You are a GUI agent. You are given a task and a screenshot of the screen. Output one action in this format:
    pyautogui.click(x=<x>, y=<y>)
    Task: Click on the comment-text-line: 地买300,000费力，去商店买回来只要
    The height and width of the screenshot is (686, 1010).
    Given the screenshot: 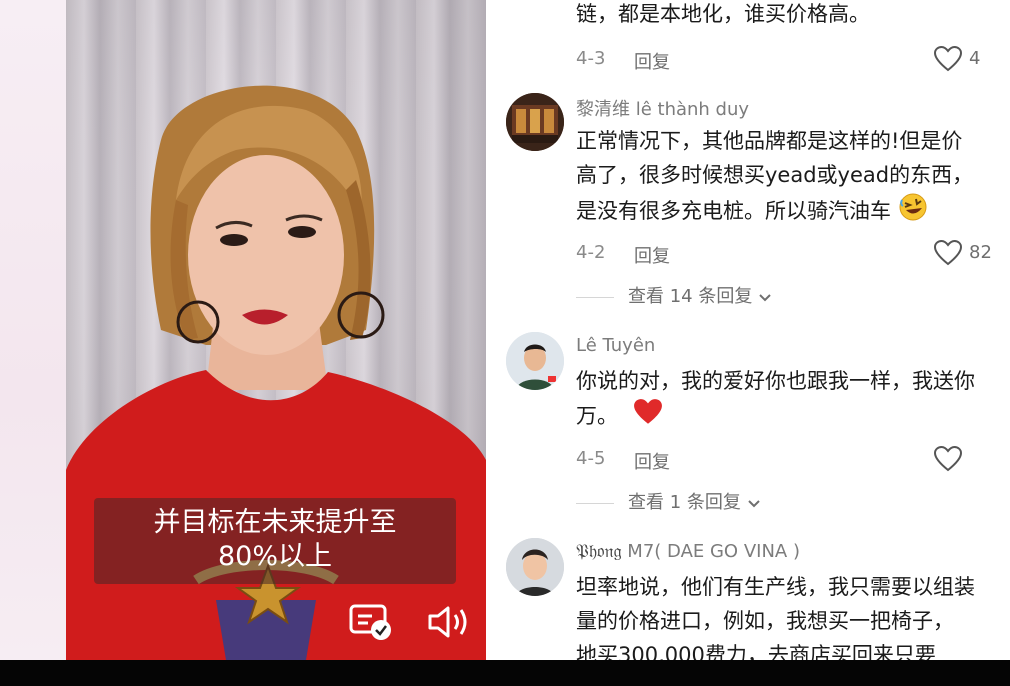 What is the action you would take?
    pyautogui.click(x=756, y=651)
    